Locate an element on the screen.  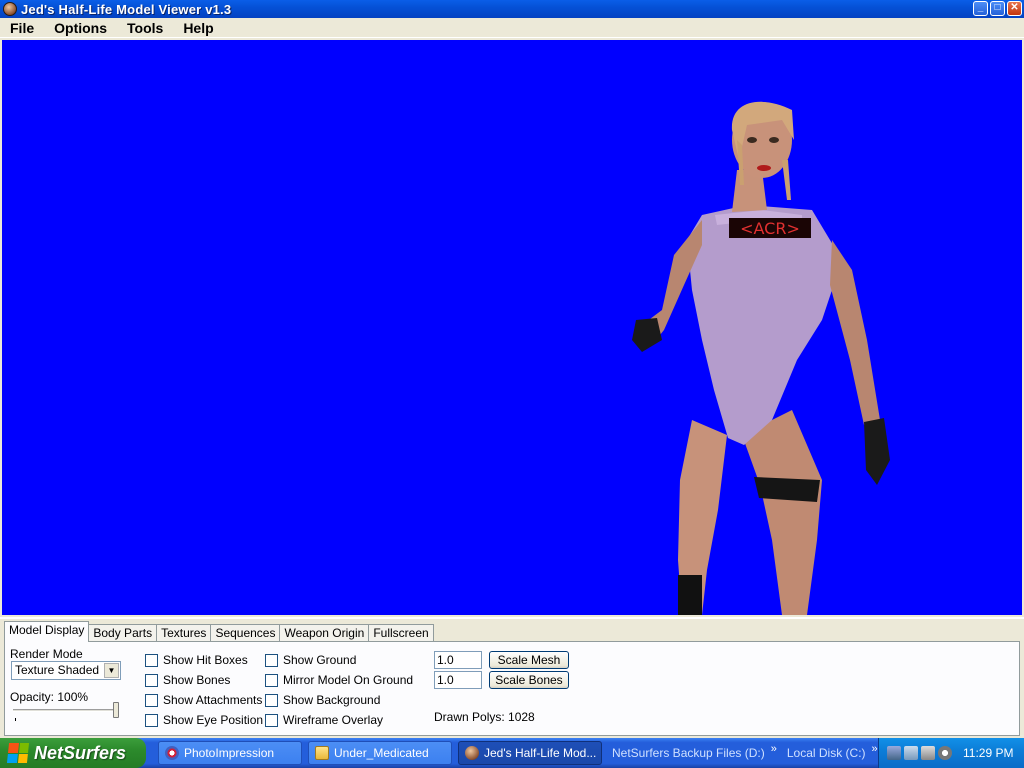
folder-icon is located at coordinates (322, 753).